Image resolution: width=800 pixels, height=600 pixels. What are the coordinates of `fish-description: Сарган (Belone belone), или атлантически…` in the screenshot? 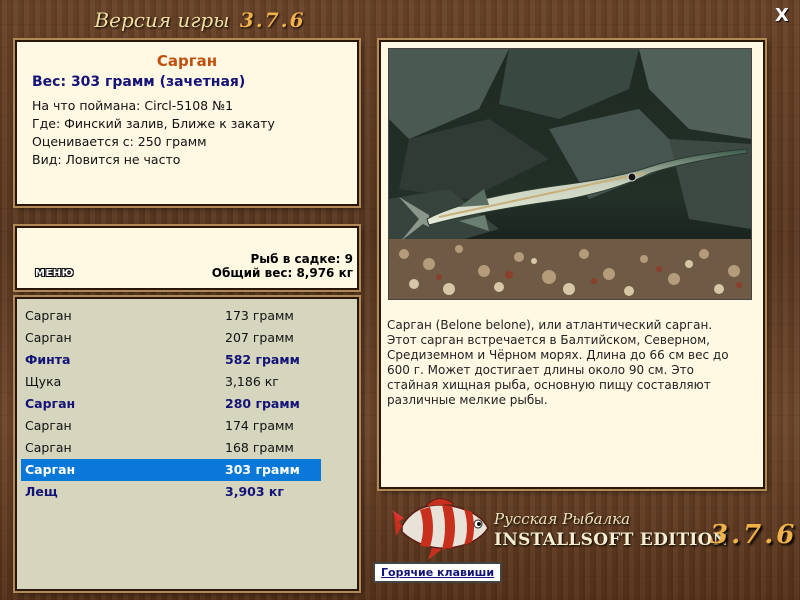 It's located at (558, 362).